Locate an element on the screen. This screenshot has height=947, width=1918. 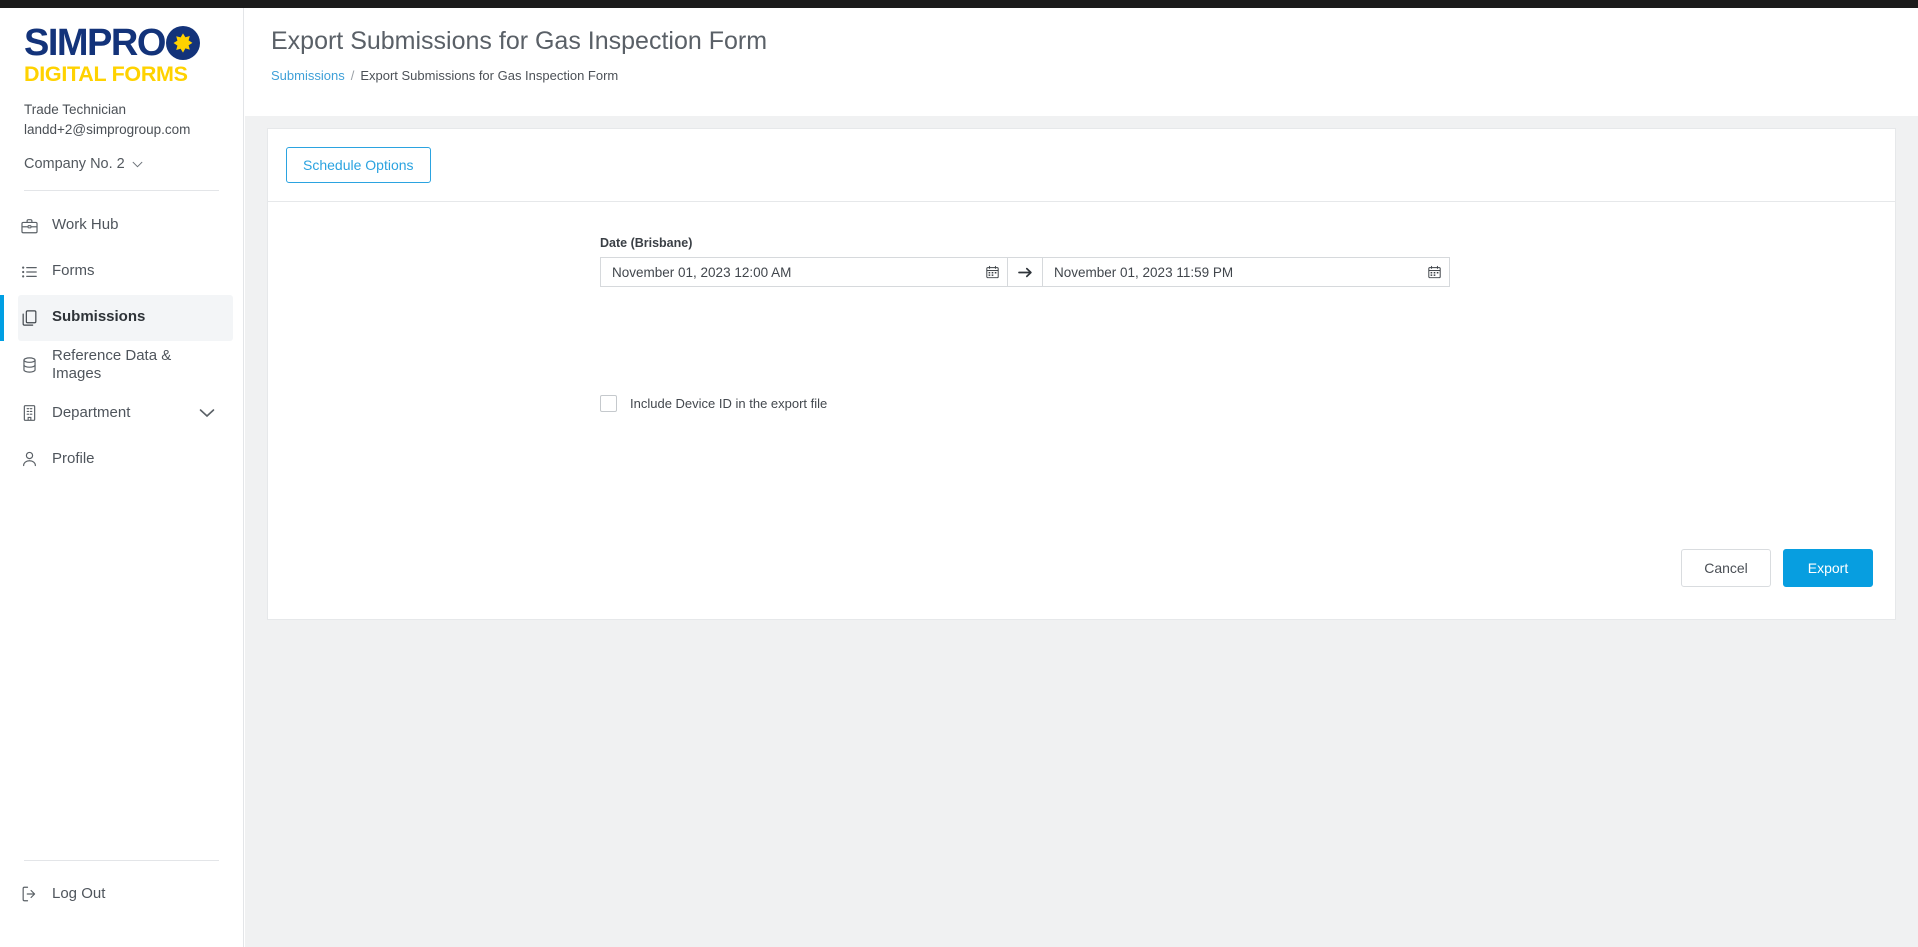
device-id-checkbox-label: Include Device ID in the export file is located at coordinates (728, 403).